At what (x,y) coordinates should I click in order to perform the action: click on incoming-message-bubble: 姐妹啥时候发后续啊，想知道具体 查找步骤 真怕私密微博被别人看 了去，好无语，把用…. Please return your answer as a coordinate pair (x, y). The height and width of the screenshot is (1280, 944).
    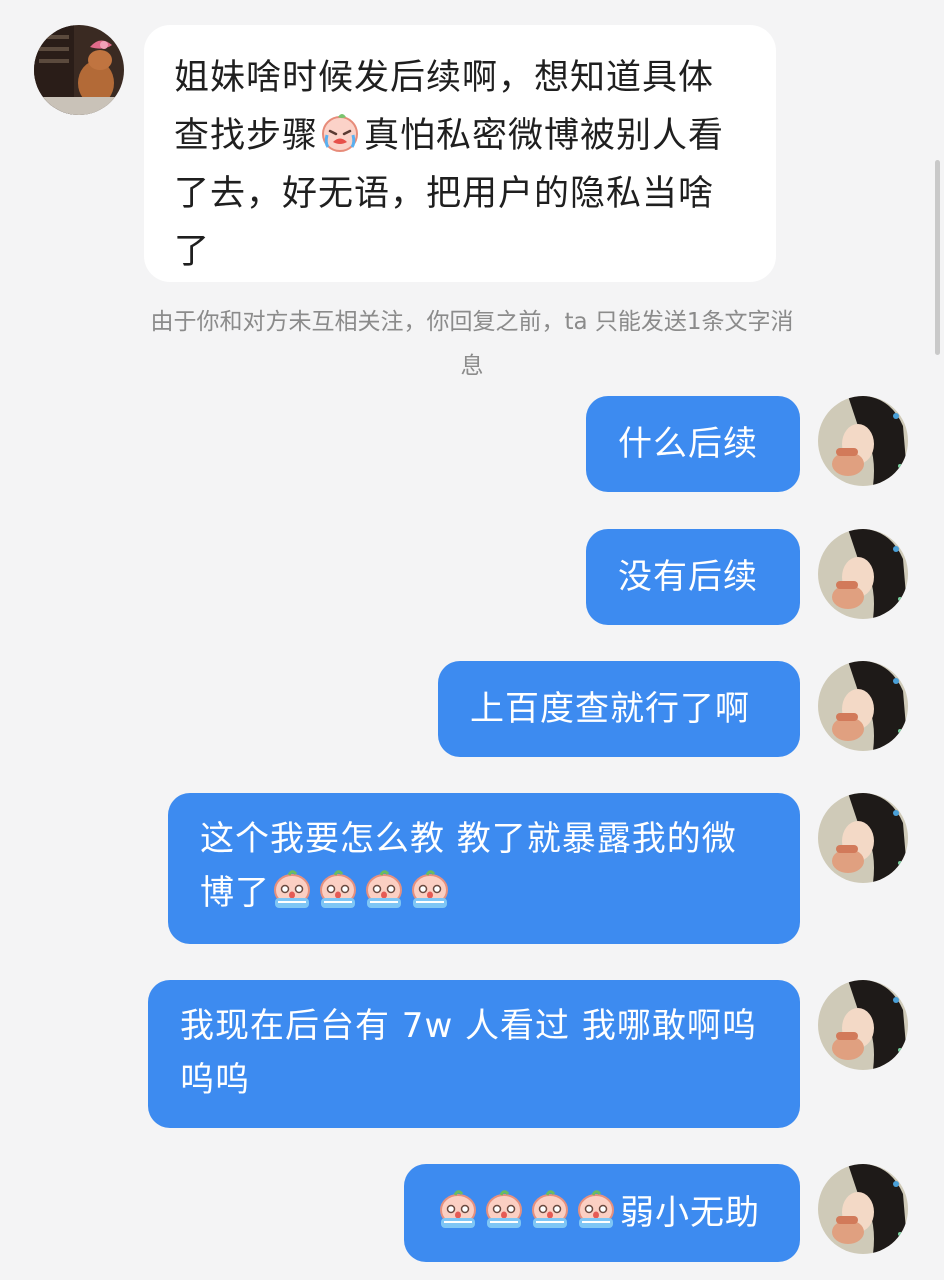
    Looking at the image, I should click on (460, 153).